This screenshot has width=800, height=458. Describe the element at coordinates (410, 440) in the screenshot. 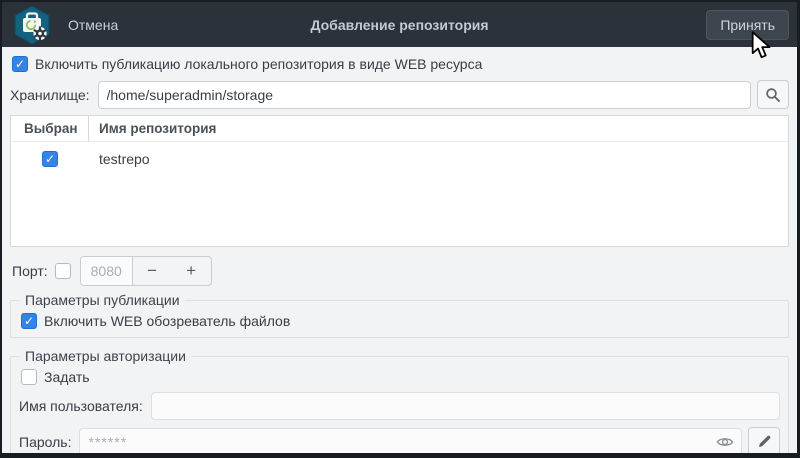

I see `password-input` at that location.